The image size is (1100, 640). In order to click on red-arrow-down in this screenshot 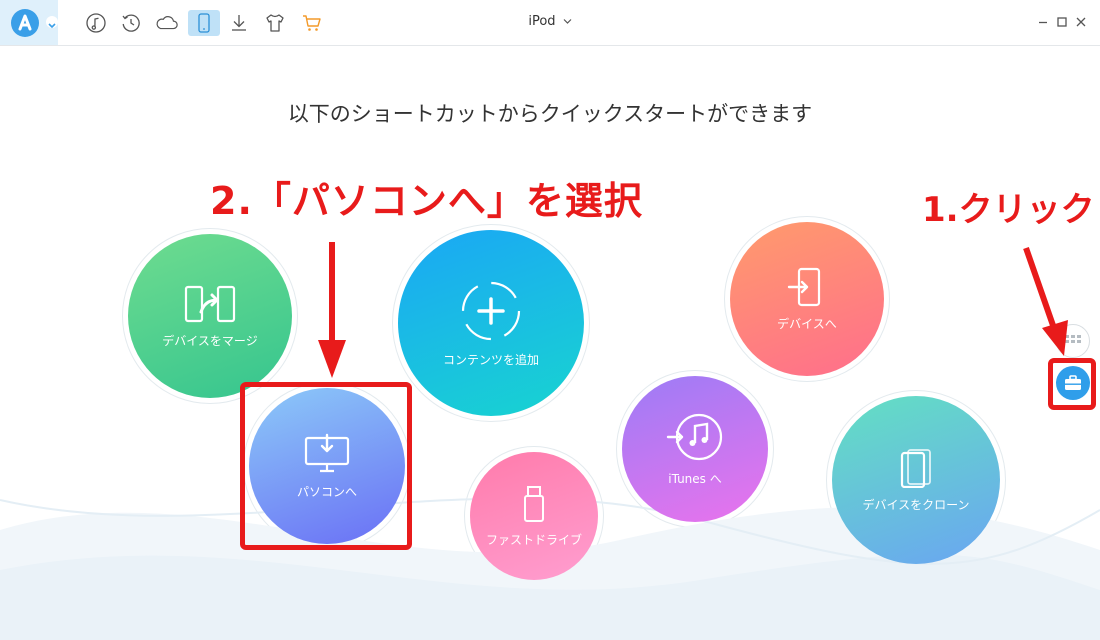, I will do `click(332, 310)`.